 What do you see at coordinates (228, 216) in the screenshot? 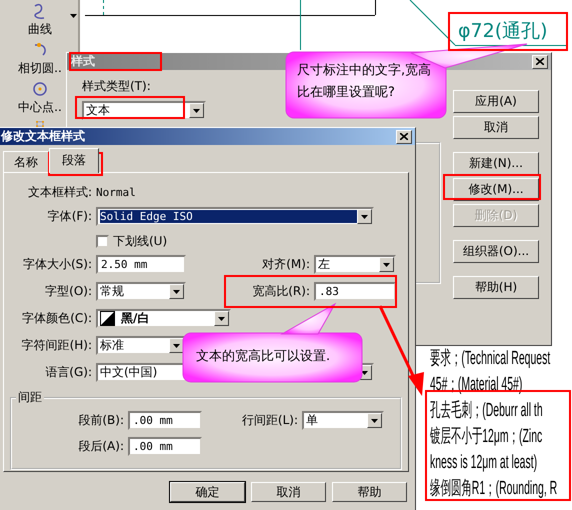
I see `dropdown-value: Solid Edge ISO` at bounding box center [228, 216].